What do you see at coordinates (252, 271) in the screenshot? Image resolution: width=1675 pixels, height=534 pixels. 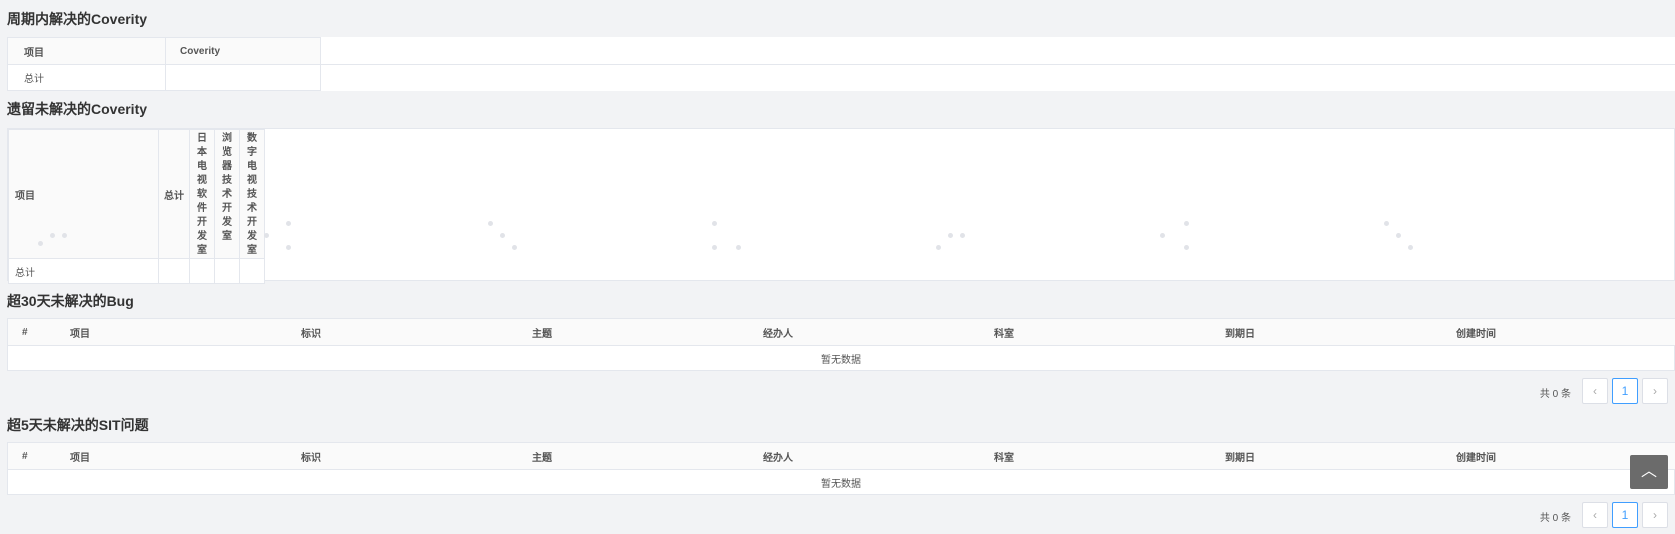 I see `cell-digital-tv` at bounding box center [252, 271].